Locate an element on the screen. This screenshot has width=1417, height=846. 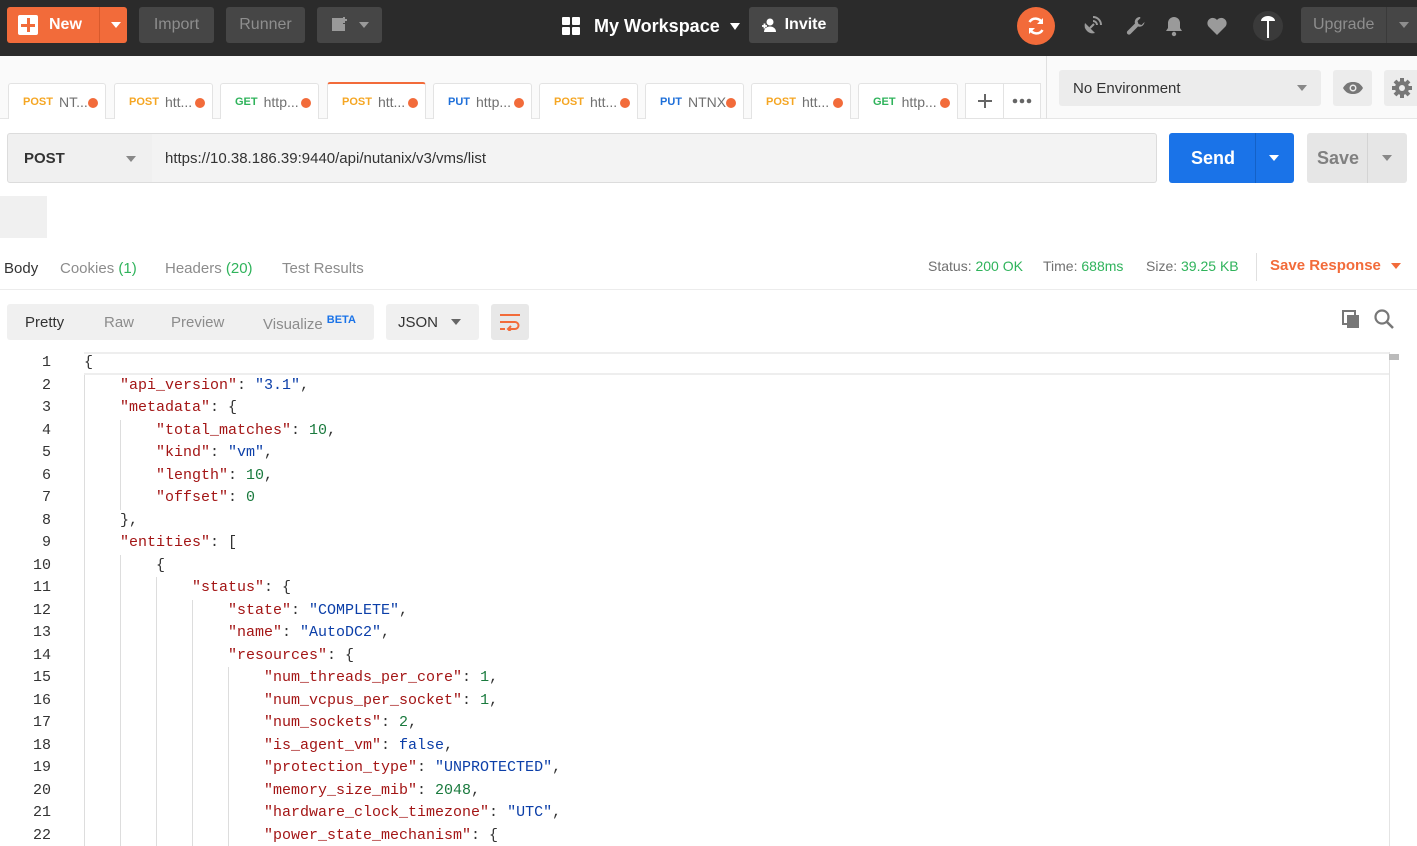
http-method-select: POST is located at coordinates (80, 158).